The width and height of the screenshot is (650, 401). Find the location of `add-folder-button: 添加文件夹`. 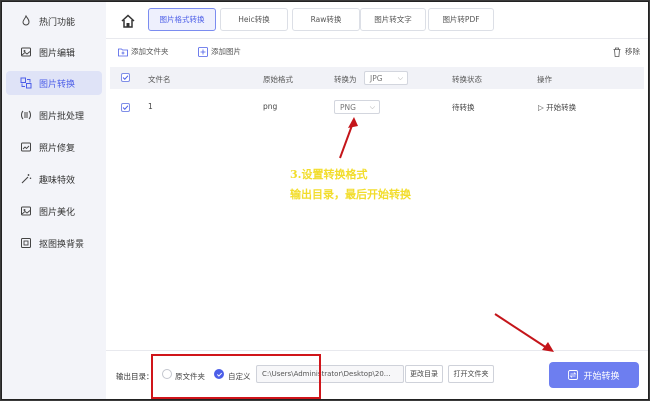

add-folder-button: 添加文件夹 is located at coordinates (143, 51).